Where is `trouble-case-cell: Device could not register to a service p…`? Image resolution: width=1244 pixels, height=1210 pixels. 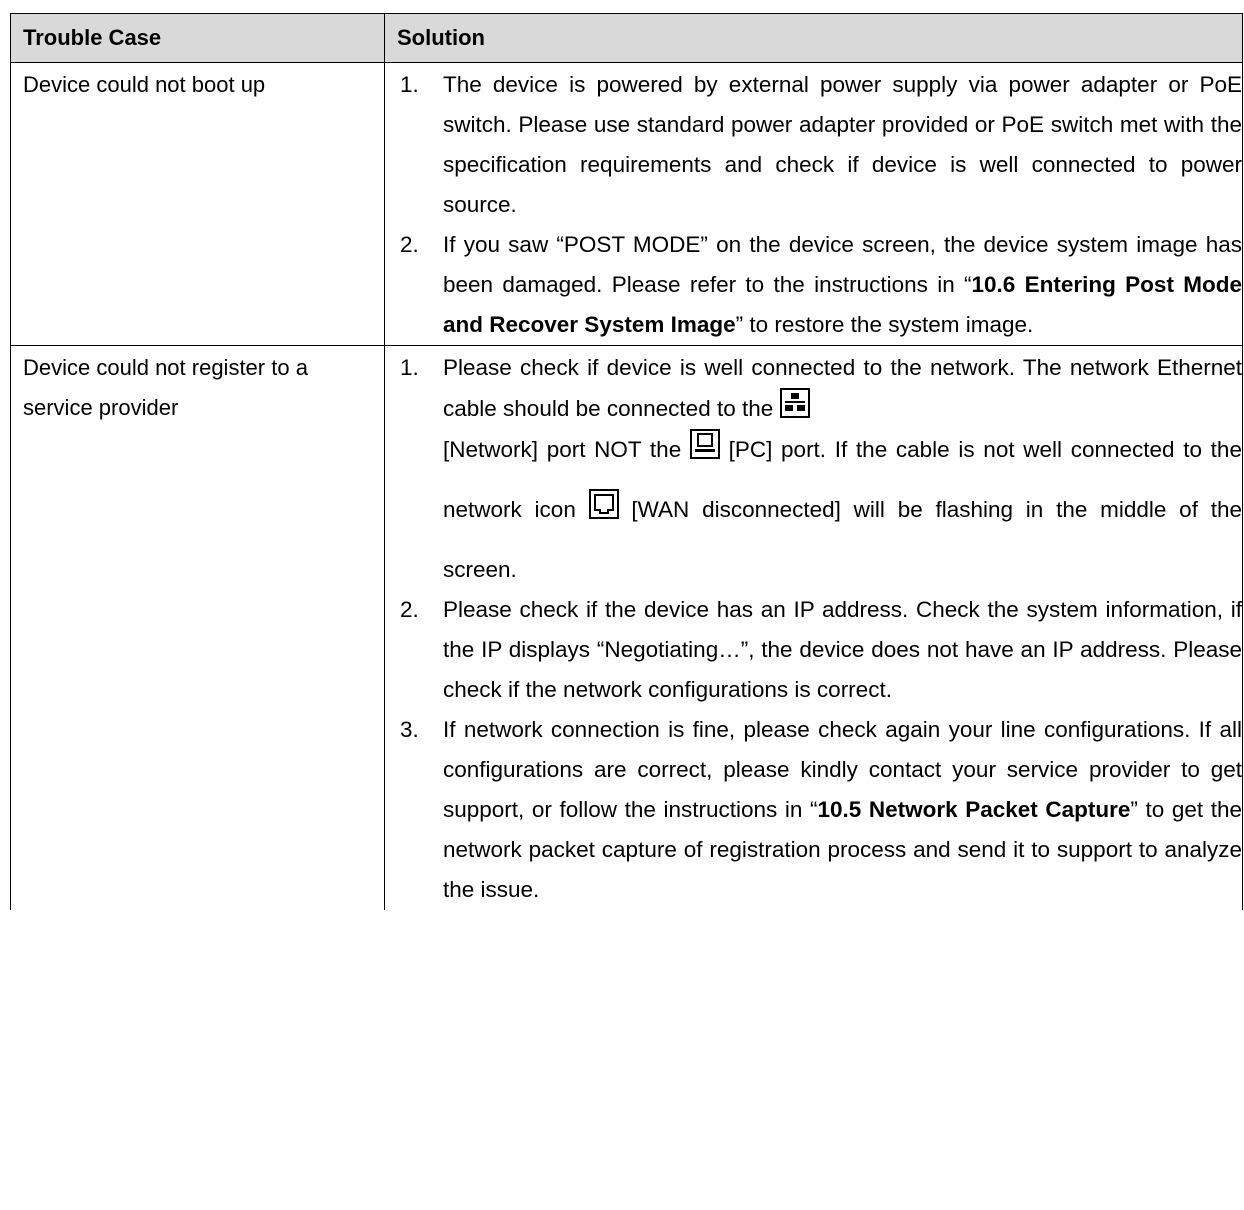 trouble-case-cell: Device could not register to a service p… is located at coordinates (197, 627).